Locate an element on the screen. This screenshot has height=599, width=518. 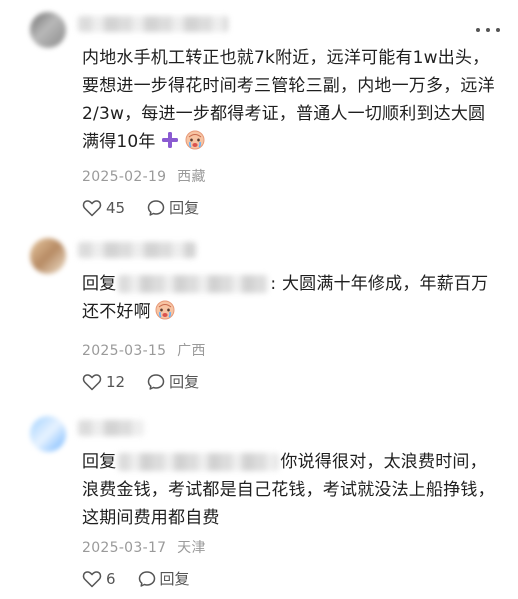
comment-location: 天津 is located at coordinates (191, 548).